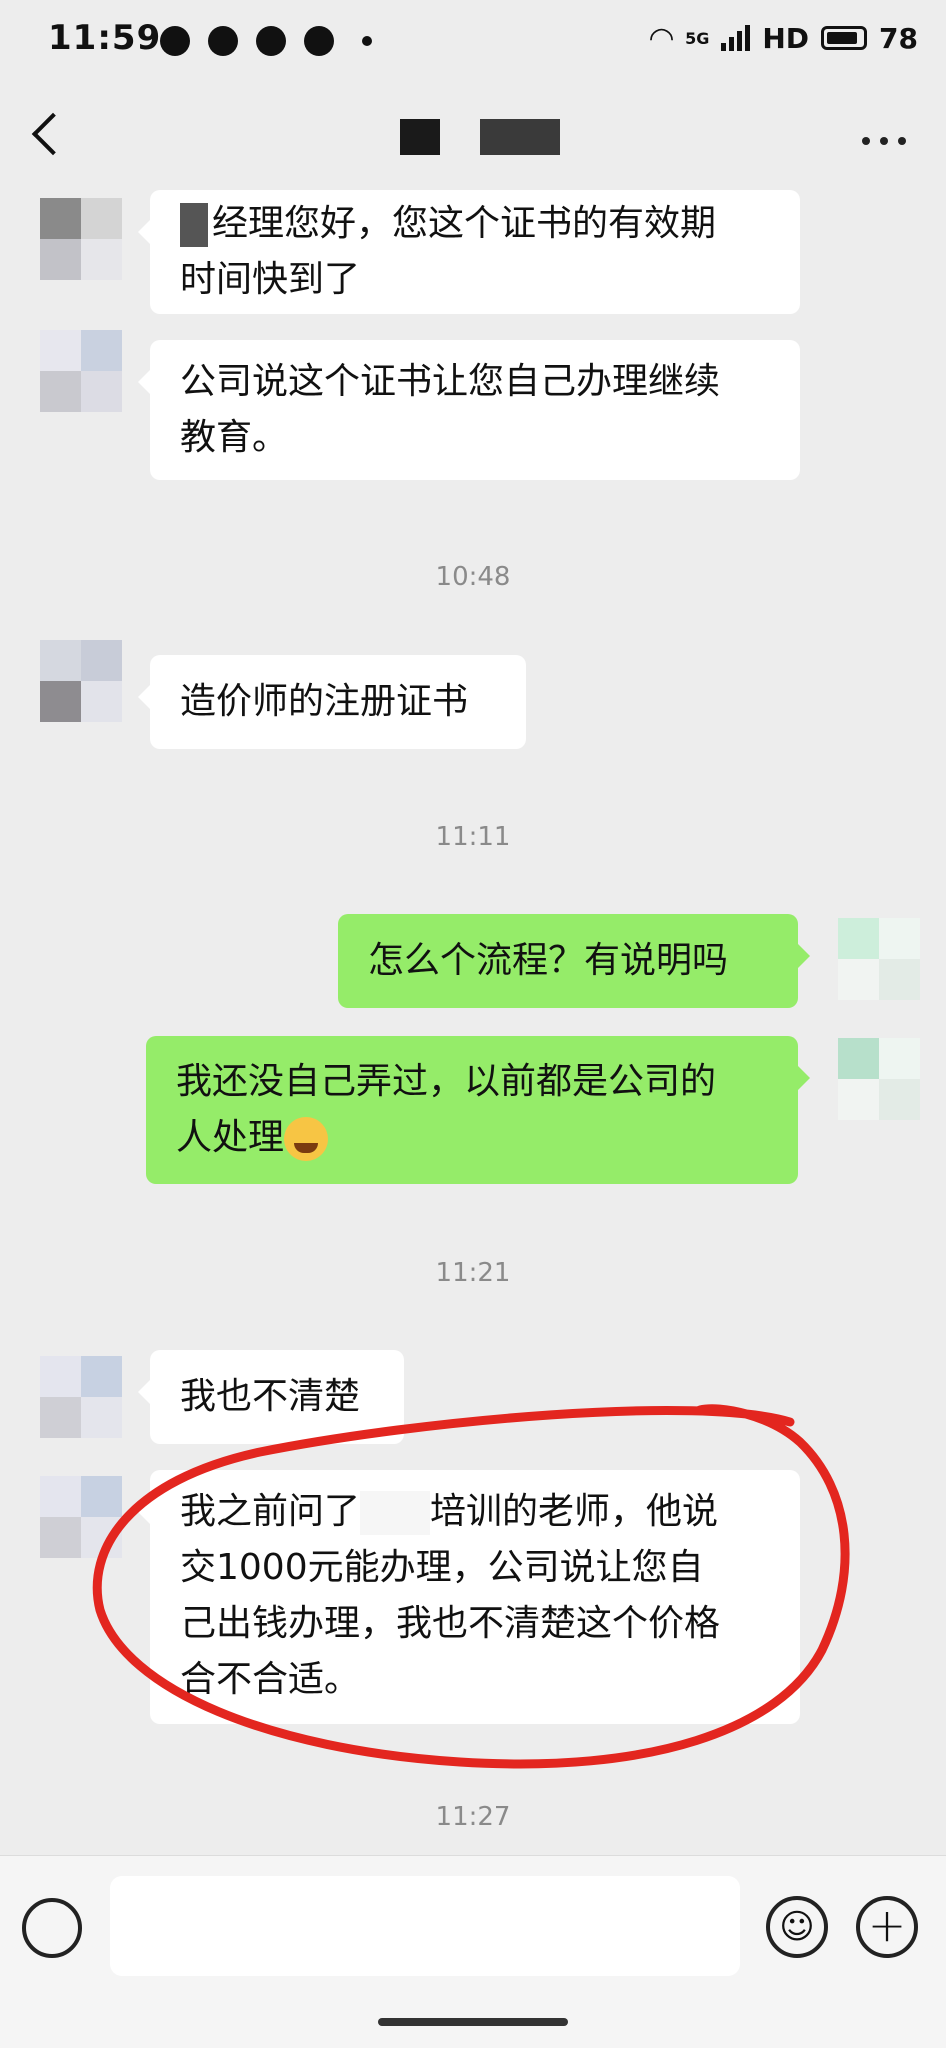 This screenshot has height=2048, width=946. I want to click on message-bubble-outgoing: 怎么个流程？有说明吗, so click(574, 961).